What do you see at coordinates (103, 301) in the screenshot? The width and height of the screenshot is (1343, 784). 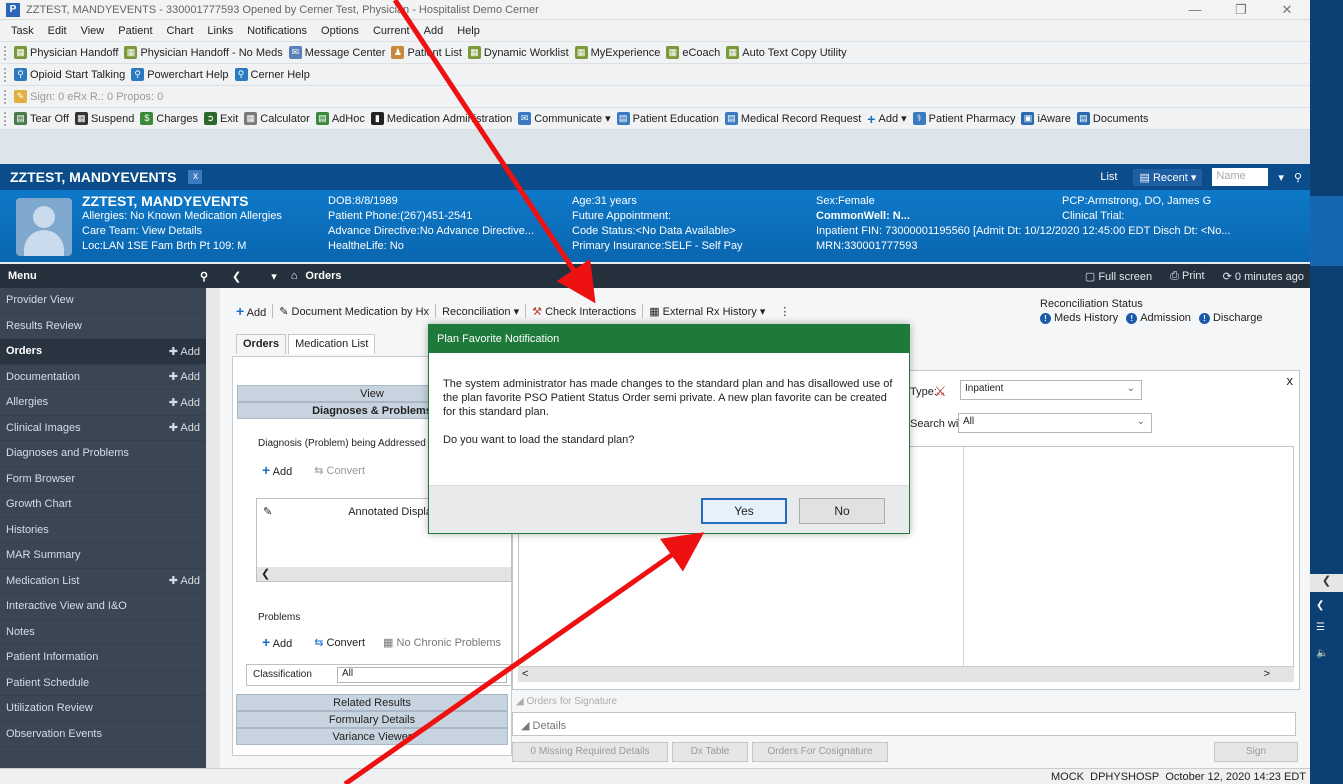 I see `sidebar-item-provider-view: Provider View` at bounding box center [103, 301].